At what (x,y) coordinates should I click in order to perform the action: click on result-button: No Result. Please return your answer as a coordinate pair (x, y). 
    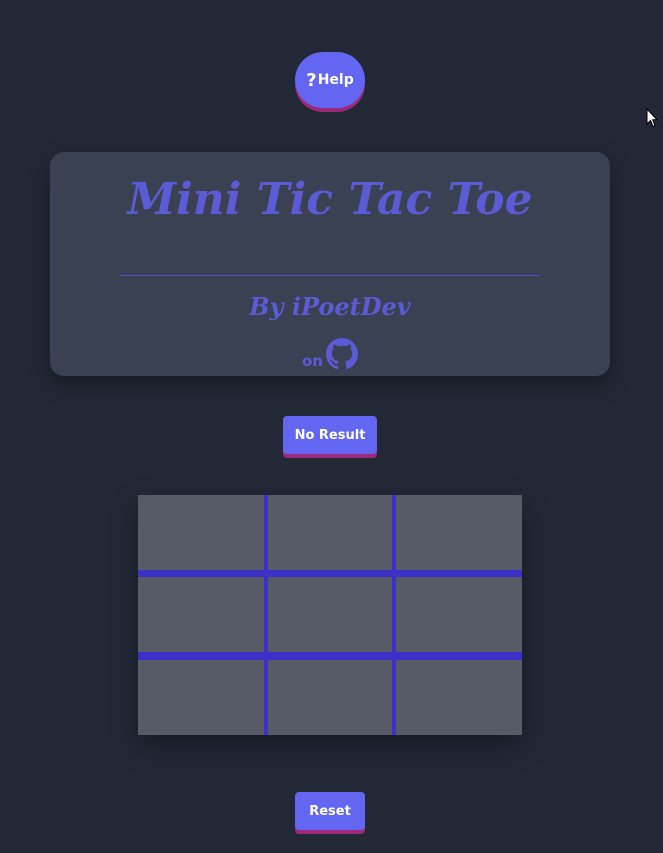
    Looking at the image, I should click on (330, 435).